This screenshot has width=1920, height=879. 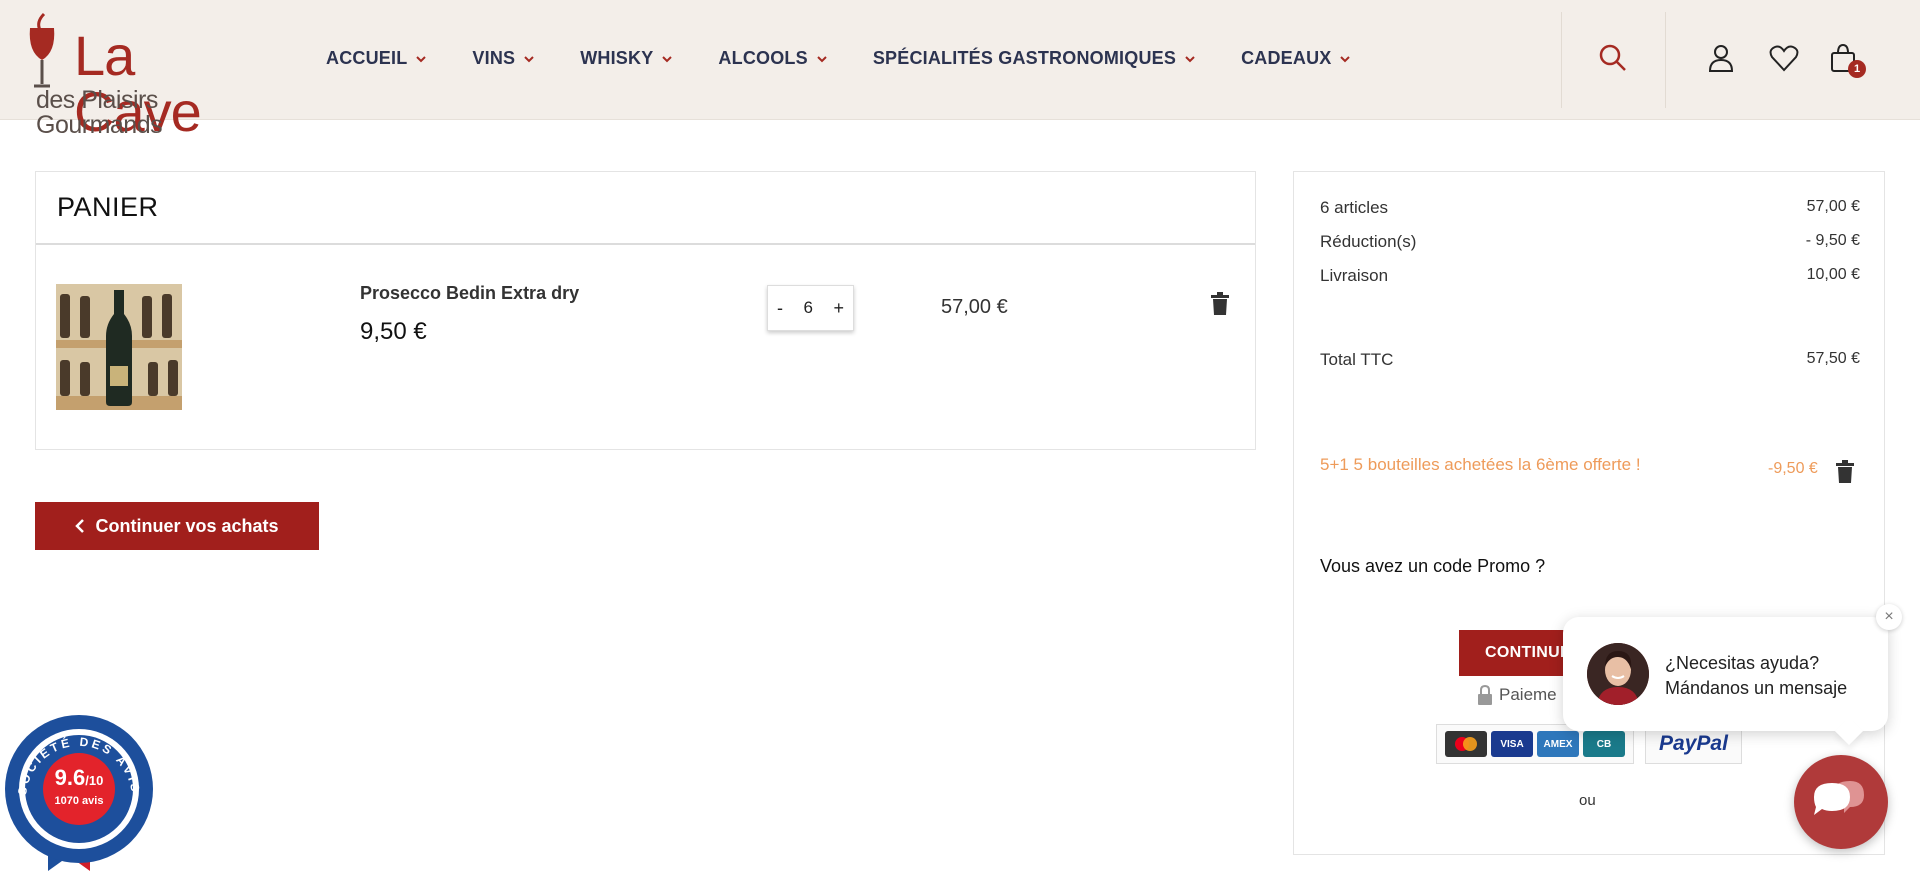 What do you see at coordinates (838, 308) in the screenshot?
I see `qty-increase-button: +` at bounding box center [838, 308].